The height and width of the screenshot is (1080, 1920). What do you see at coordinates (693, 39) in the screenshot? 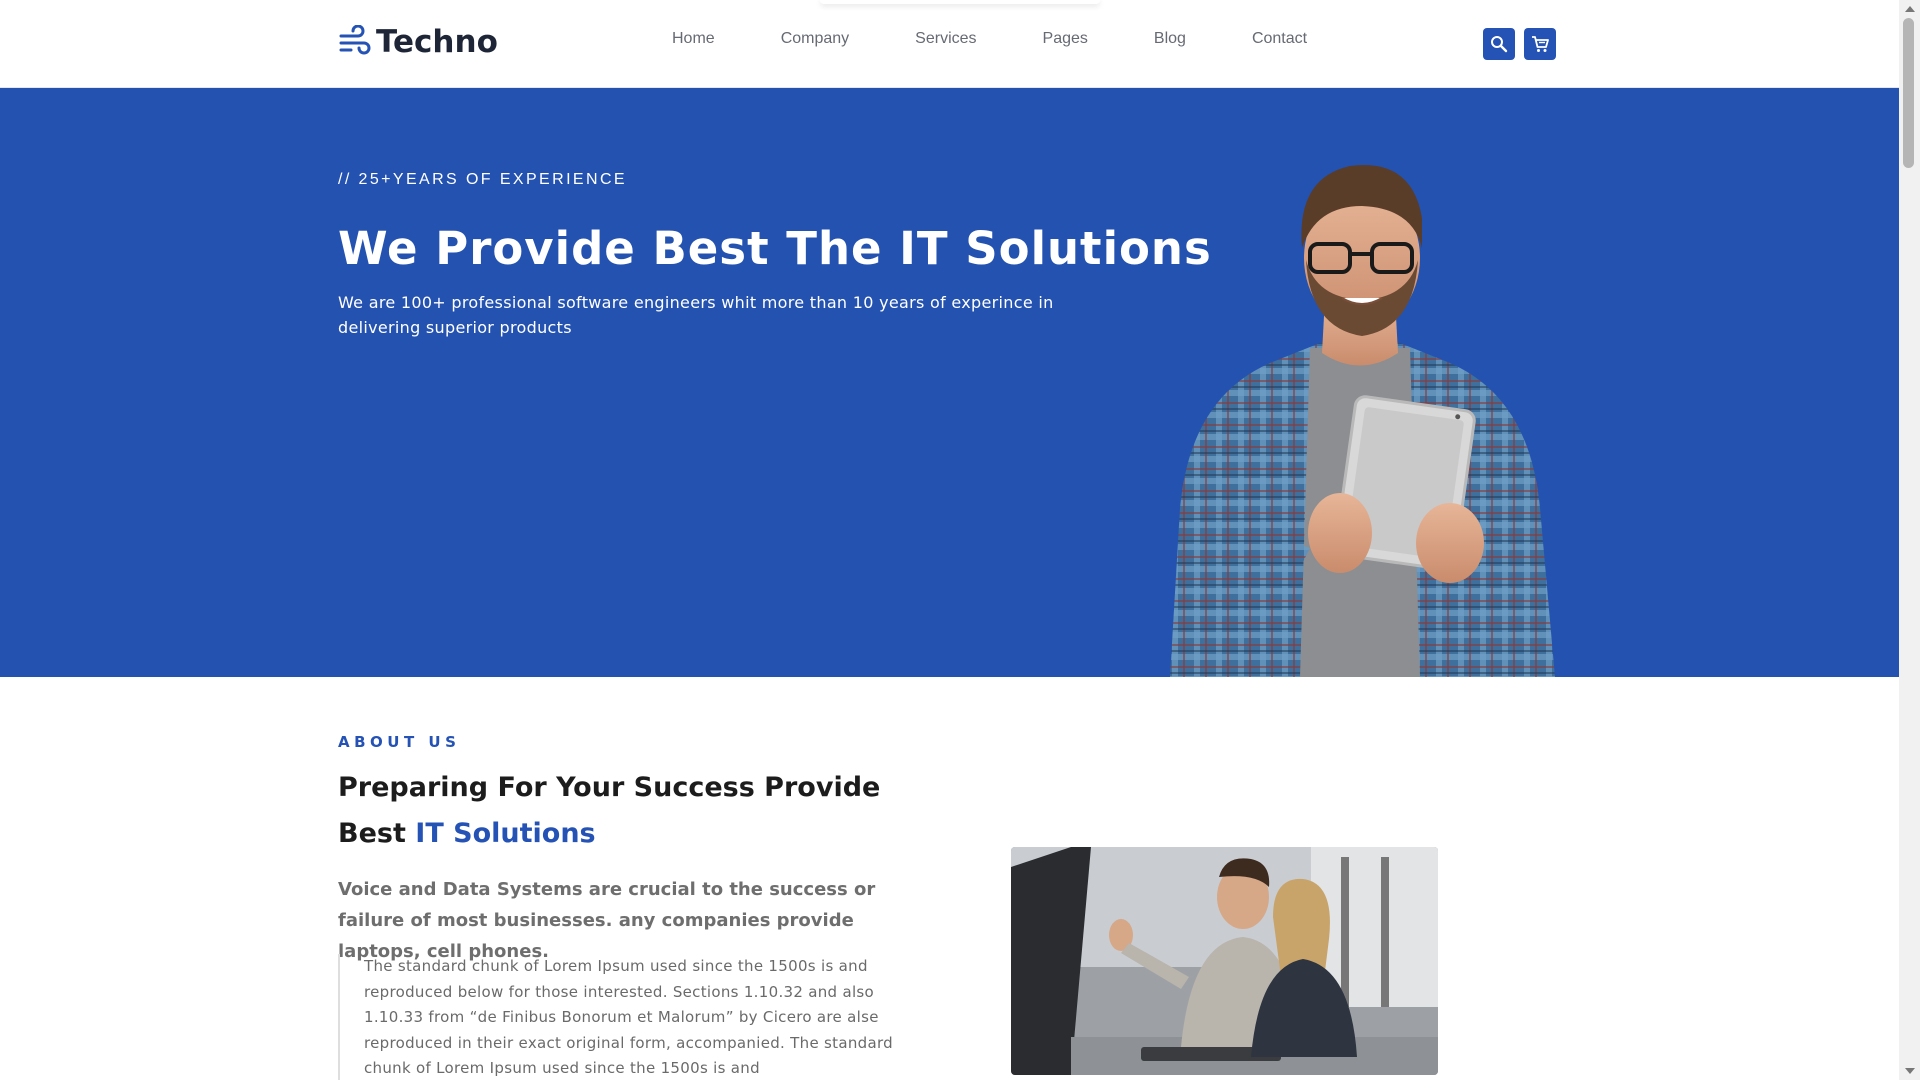
I see `nav-item-home: Home` at bounding box center [693, 39].